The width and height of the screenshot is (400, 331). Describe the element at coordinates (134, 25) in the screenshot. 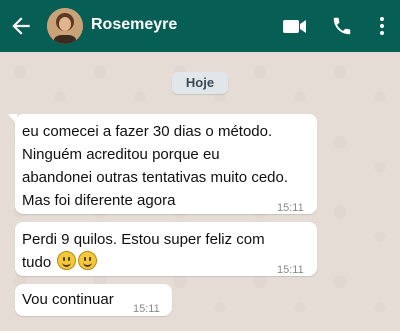

I see `contact-name: Rosemeyre` at that location.